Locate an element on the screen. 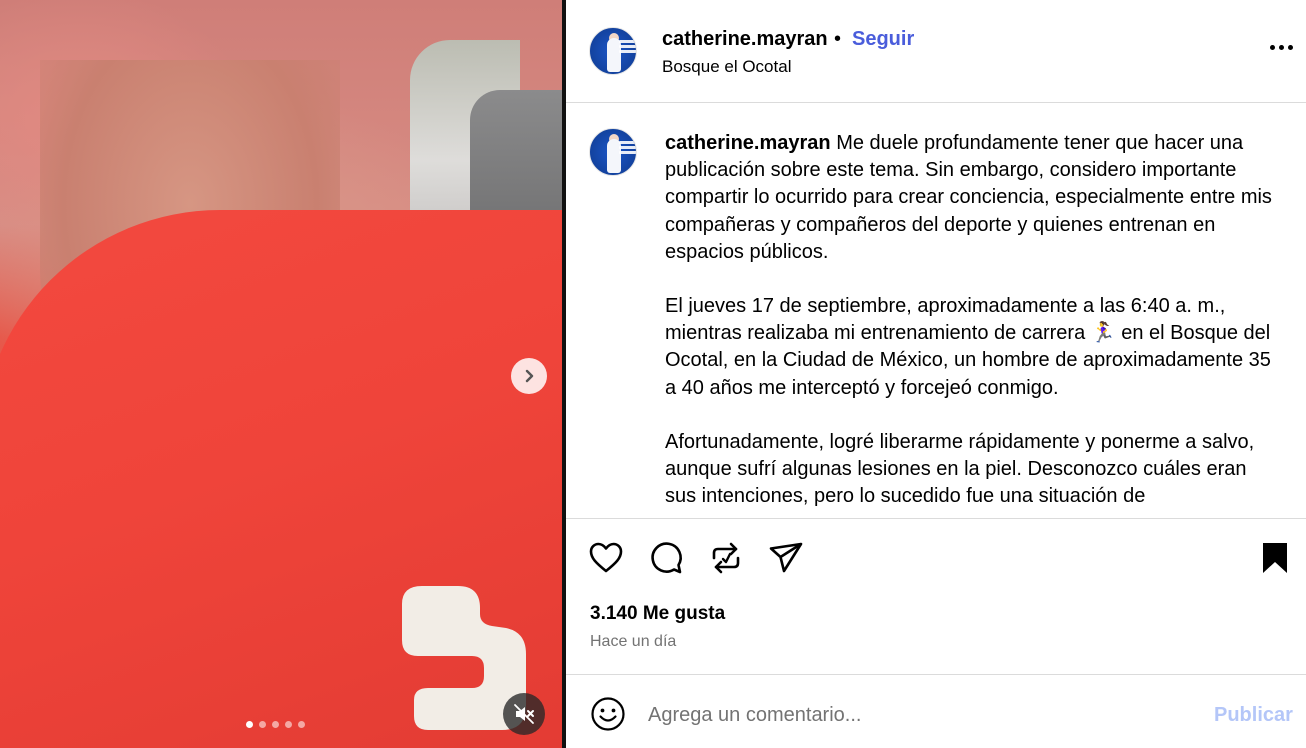  comment-bubble-icon is located at coordinates (666, 558).